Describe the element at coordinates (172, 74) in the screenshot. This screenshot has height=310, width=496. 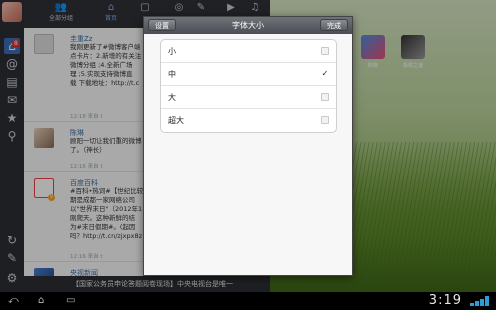
I see `option-label: 中` at that location.